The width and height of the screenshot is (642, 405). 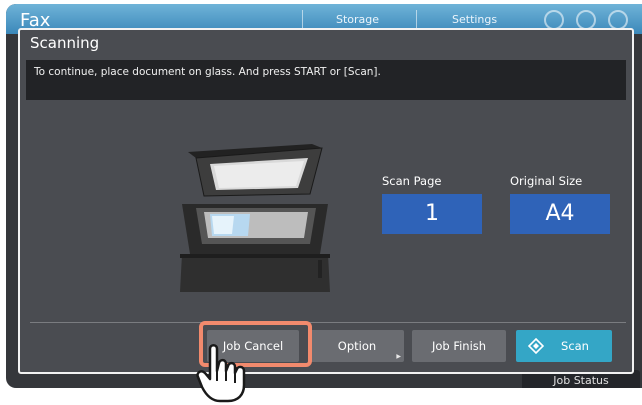 What do you see at coordinates (554, 20) in the screenshot?
I see `edit-icon` at bounding box center [554, 20].